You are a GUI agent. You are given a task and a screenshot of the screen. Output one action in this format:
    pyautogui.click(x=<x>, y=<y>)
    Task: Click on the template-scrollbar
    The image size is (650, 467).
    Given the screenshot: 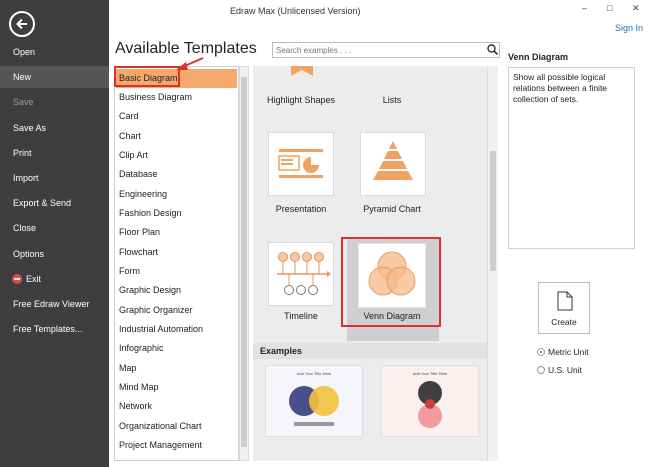 What is the action you would take?
    pyautogui.click(x=492, y=263)
    